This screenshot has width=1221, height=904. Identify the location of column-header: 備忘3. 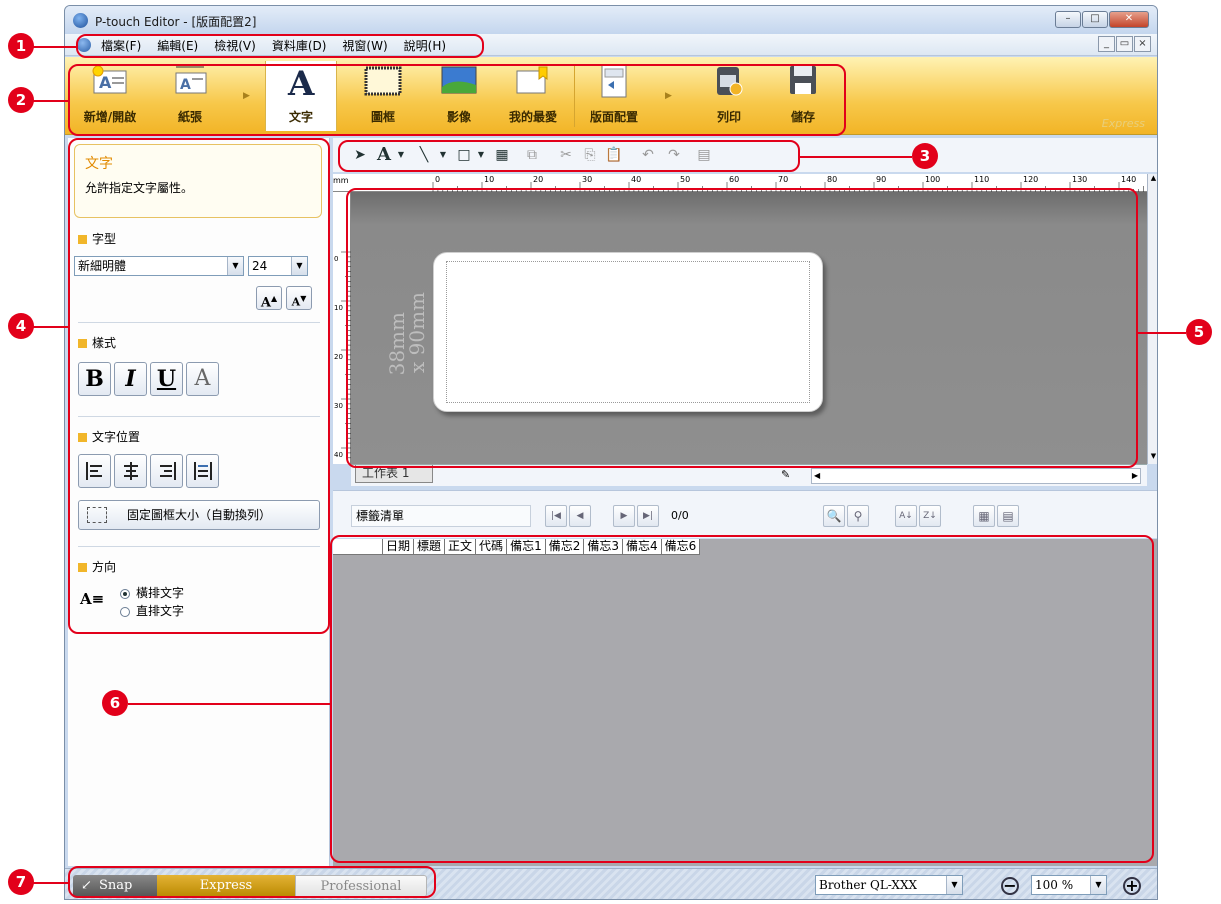
(603, 547).